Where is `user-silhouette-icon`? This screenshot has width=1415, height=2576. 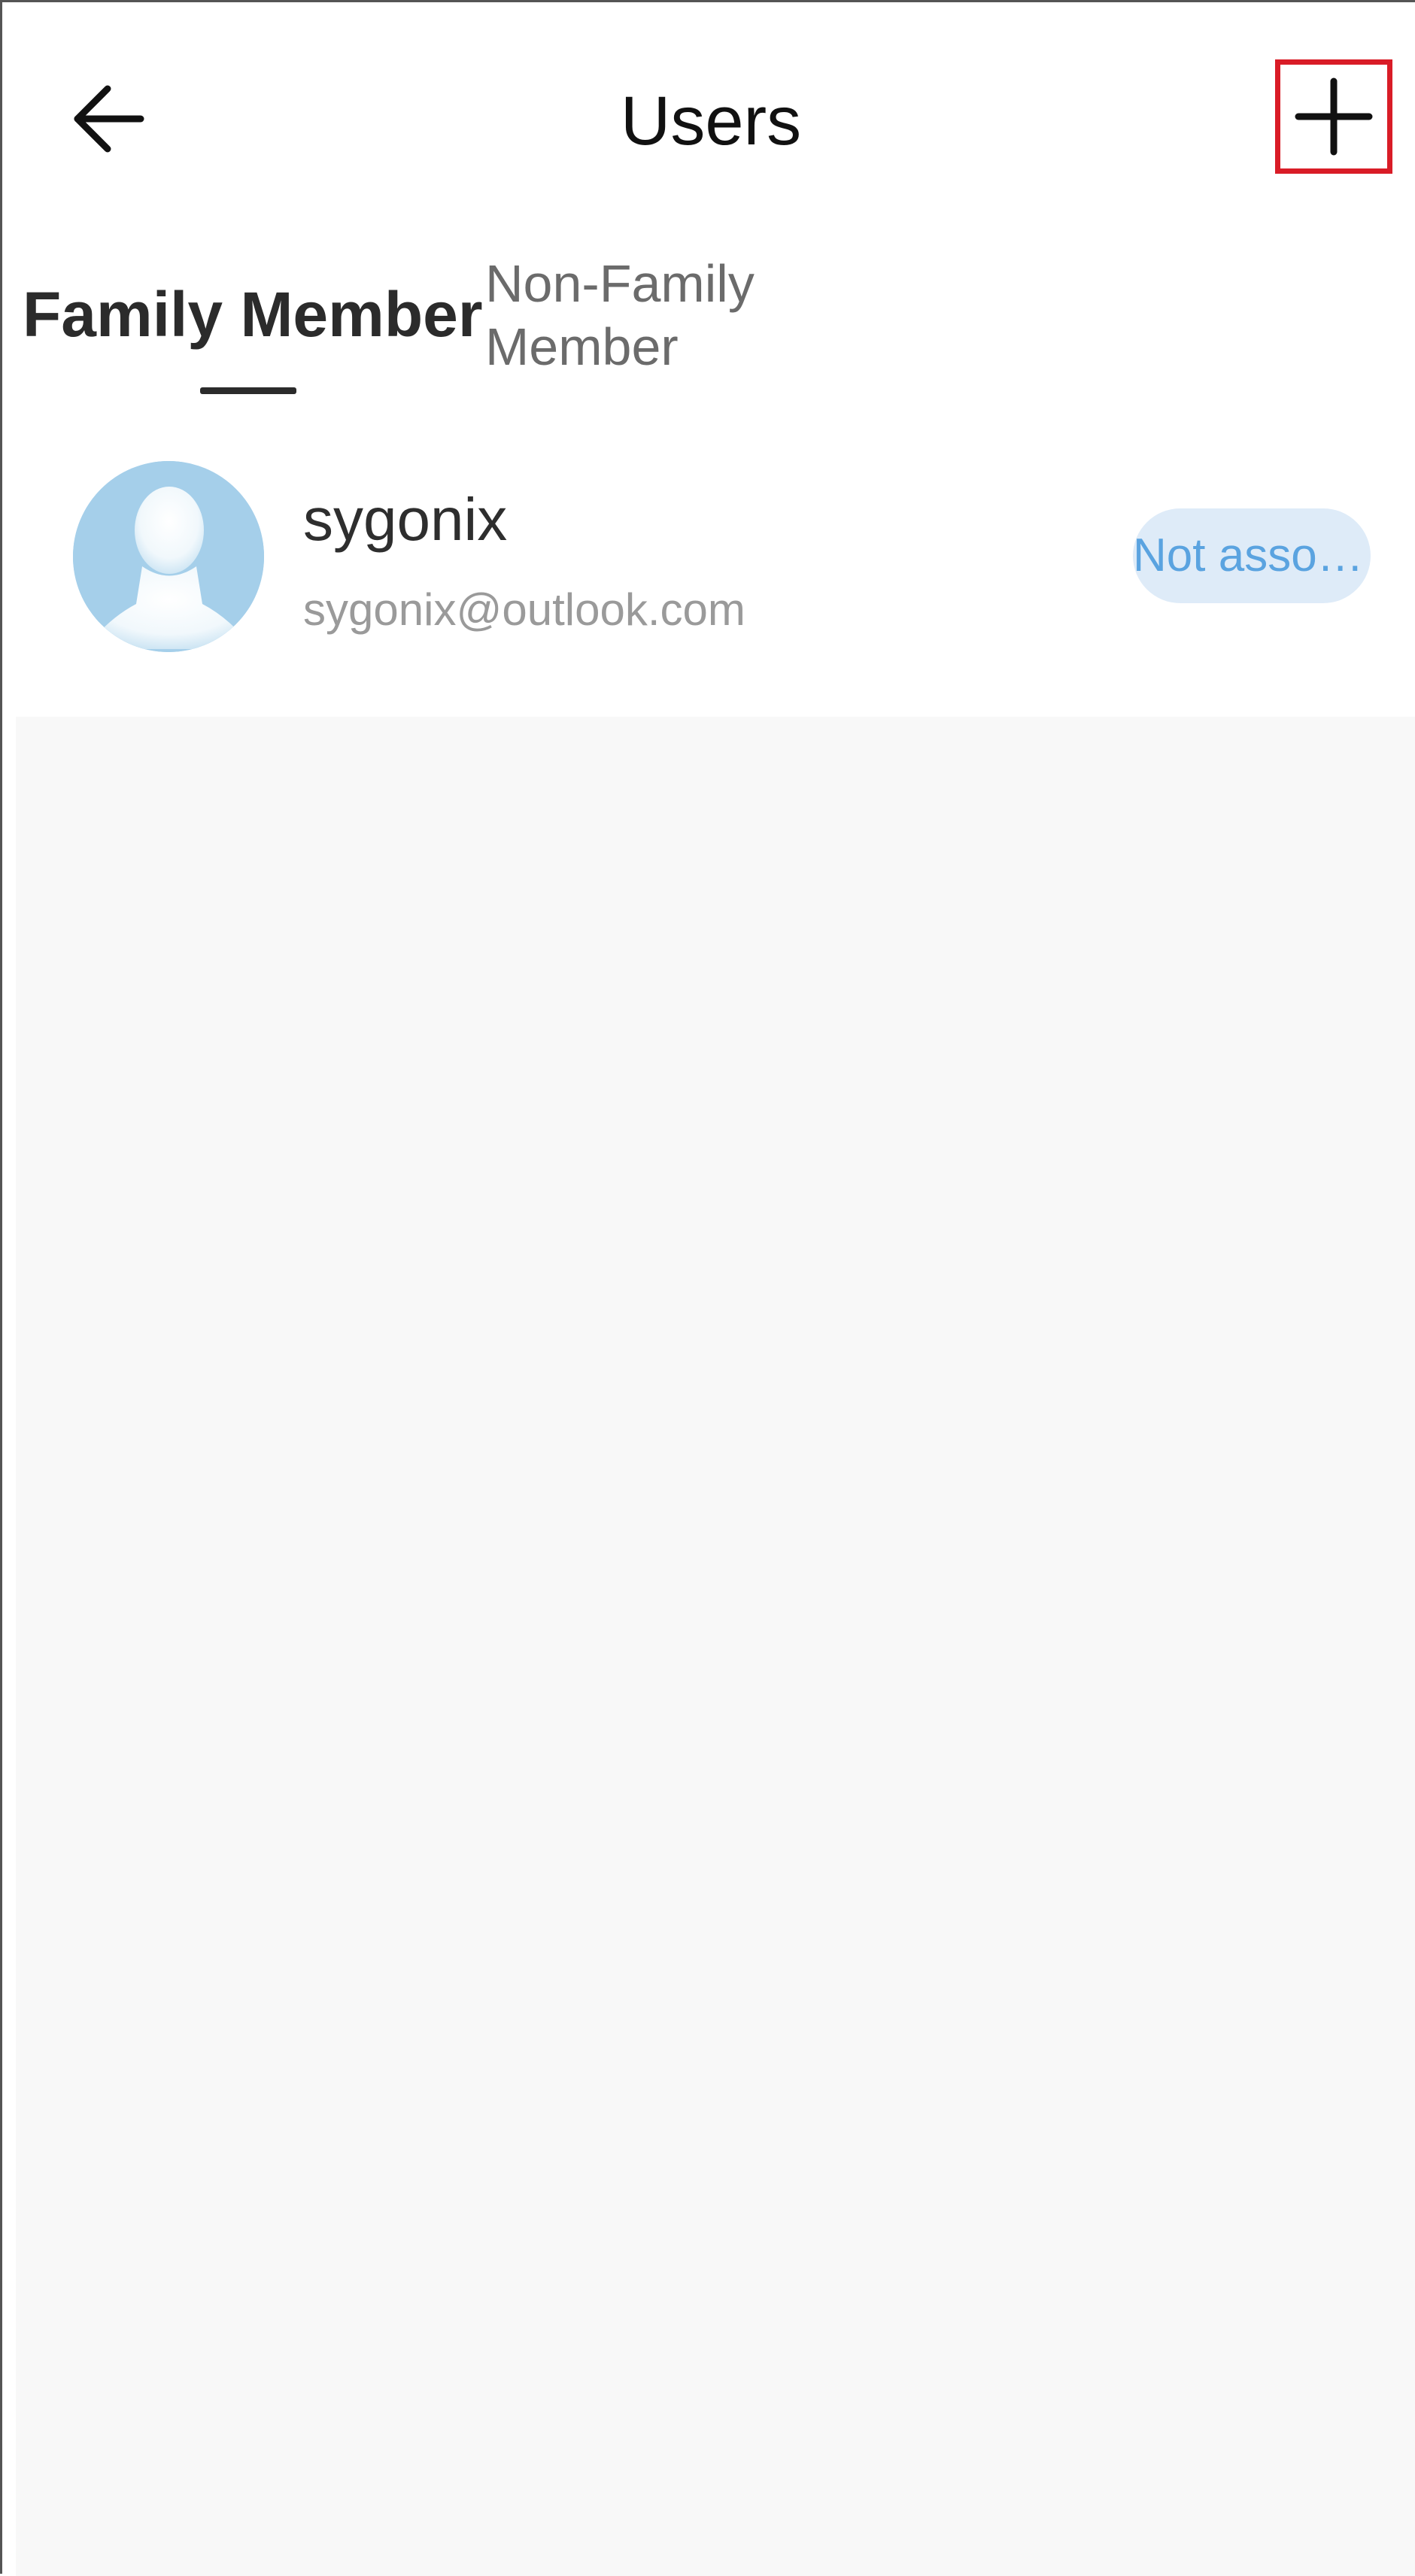 user-silhouette-icon is located at coordinates (168, 556).